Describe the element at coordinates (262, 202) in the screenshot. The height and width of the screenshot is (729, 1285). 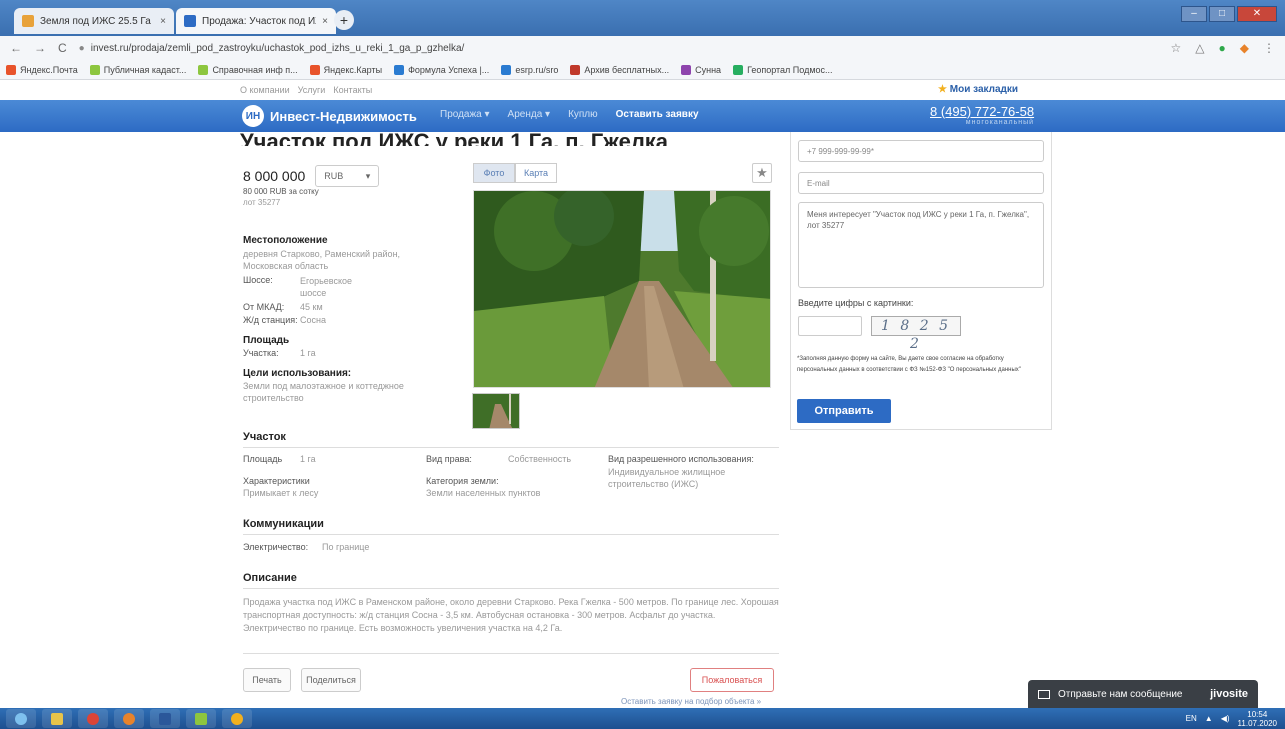
I see `lot-number: лот 35277` at that location.